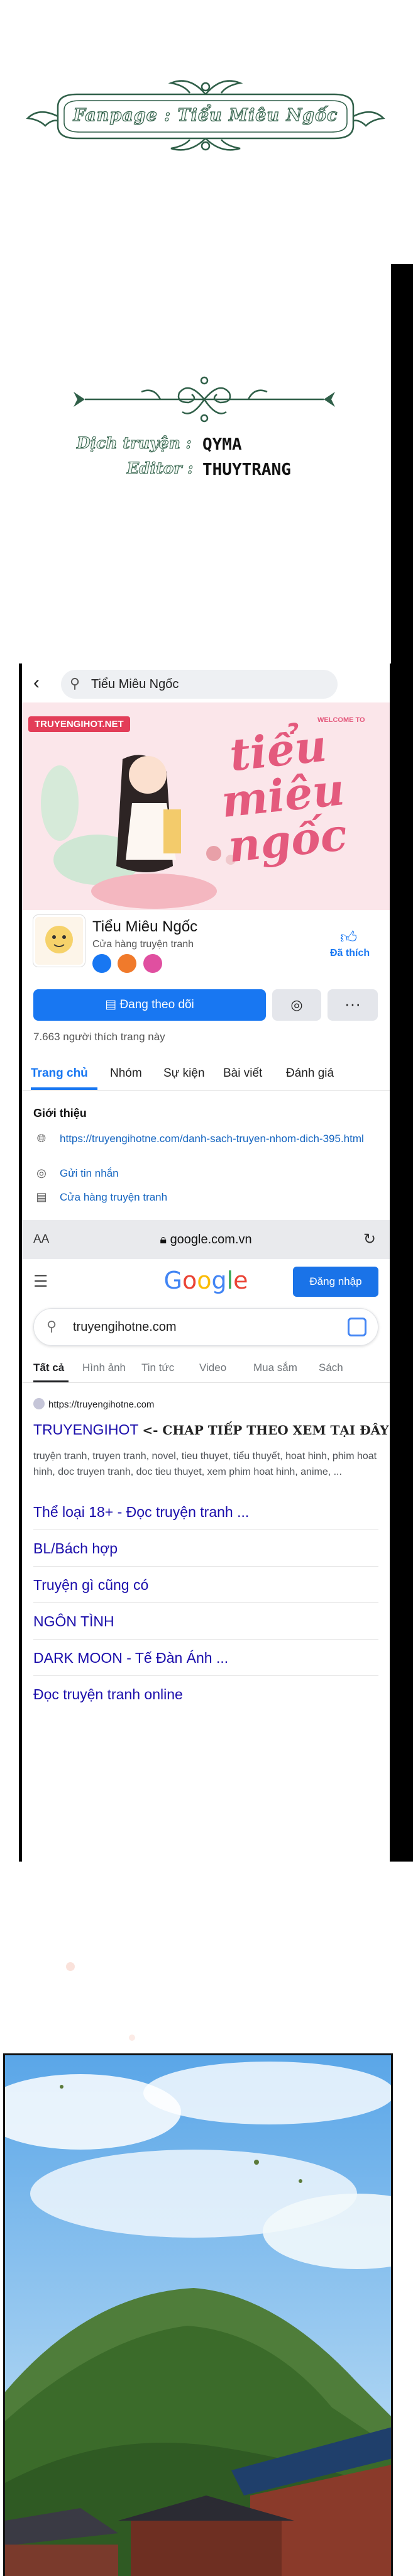 Image resolution: width=413 pixels, height=2576 pixels. I want to click on sitelink-item: Truyện gì cũng có, so click(205, 1585).